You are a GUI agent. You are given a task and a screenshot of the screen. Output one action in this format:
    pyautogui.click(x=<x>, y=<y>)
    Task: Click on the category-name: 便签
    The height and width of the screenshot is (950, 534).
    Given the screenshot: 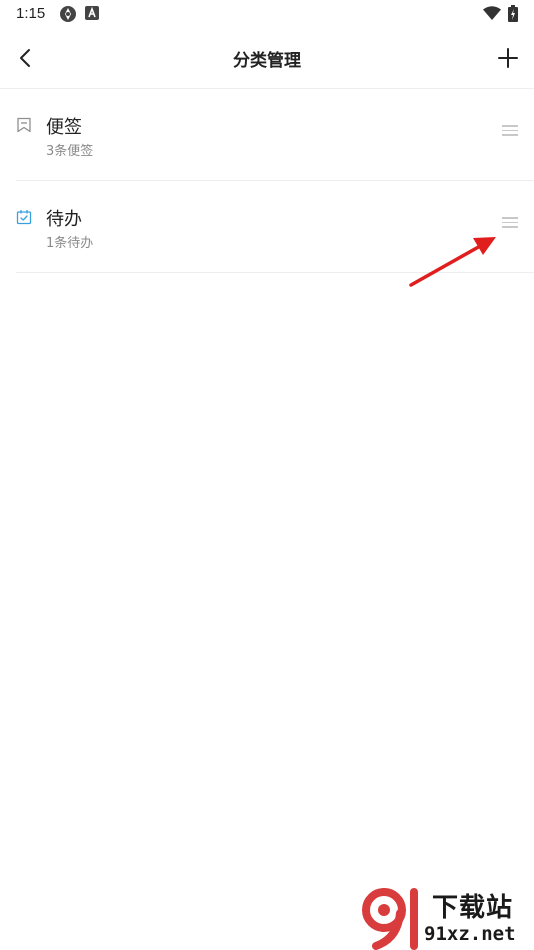 What is the action you would take?
    pyautogui.click(x=64, y=127)
    